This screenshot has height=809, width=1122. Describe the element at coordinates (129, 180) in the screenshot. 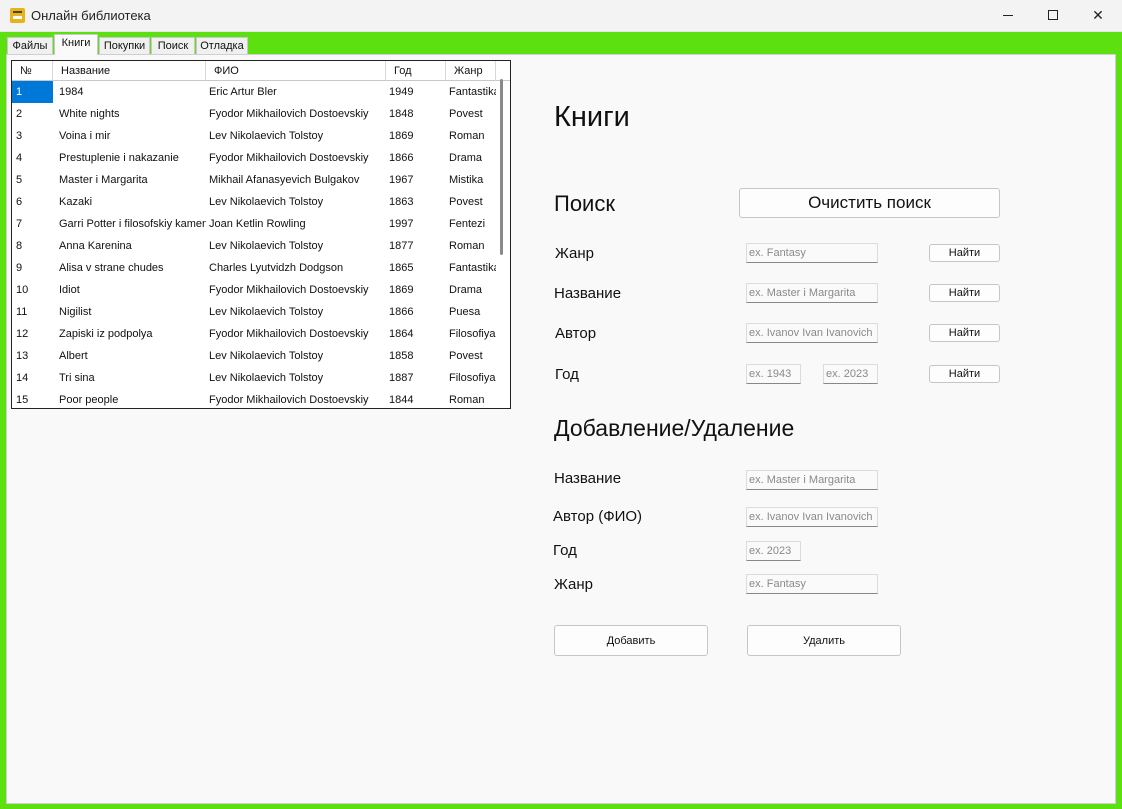

I see `cell-title: Master i Margarita` at that location.